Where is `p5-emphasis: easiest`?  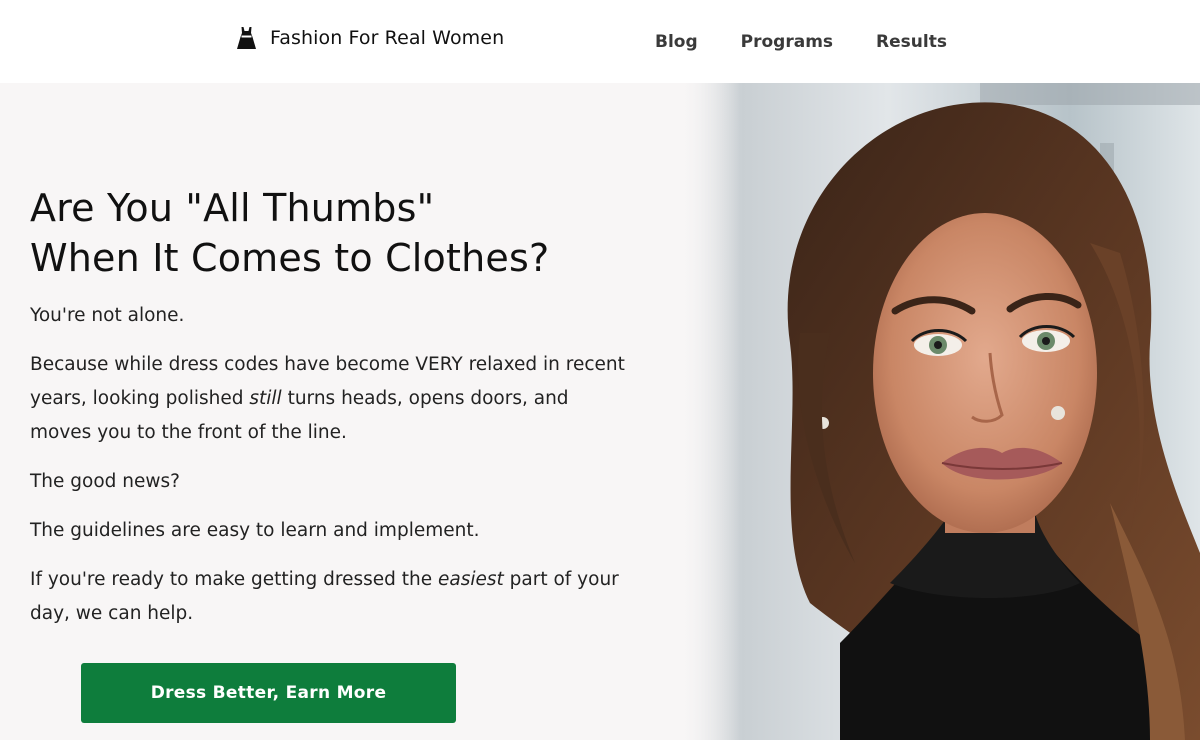
p5-emphasis: easiest is located at coordinates (470, 579).